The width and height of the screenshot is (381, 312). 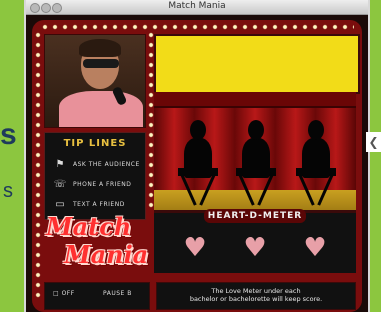 What do you see at coordinates (95, 81) in the screenshot?
I see `host-photo` at bounding box center [95, 81].